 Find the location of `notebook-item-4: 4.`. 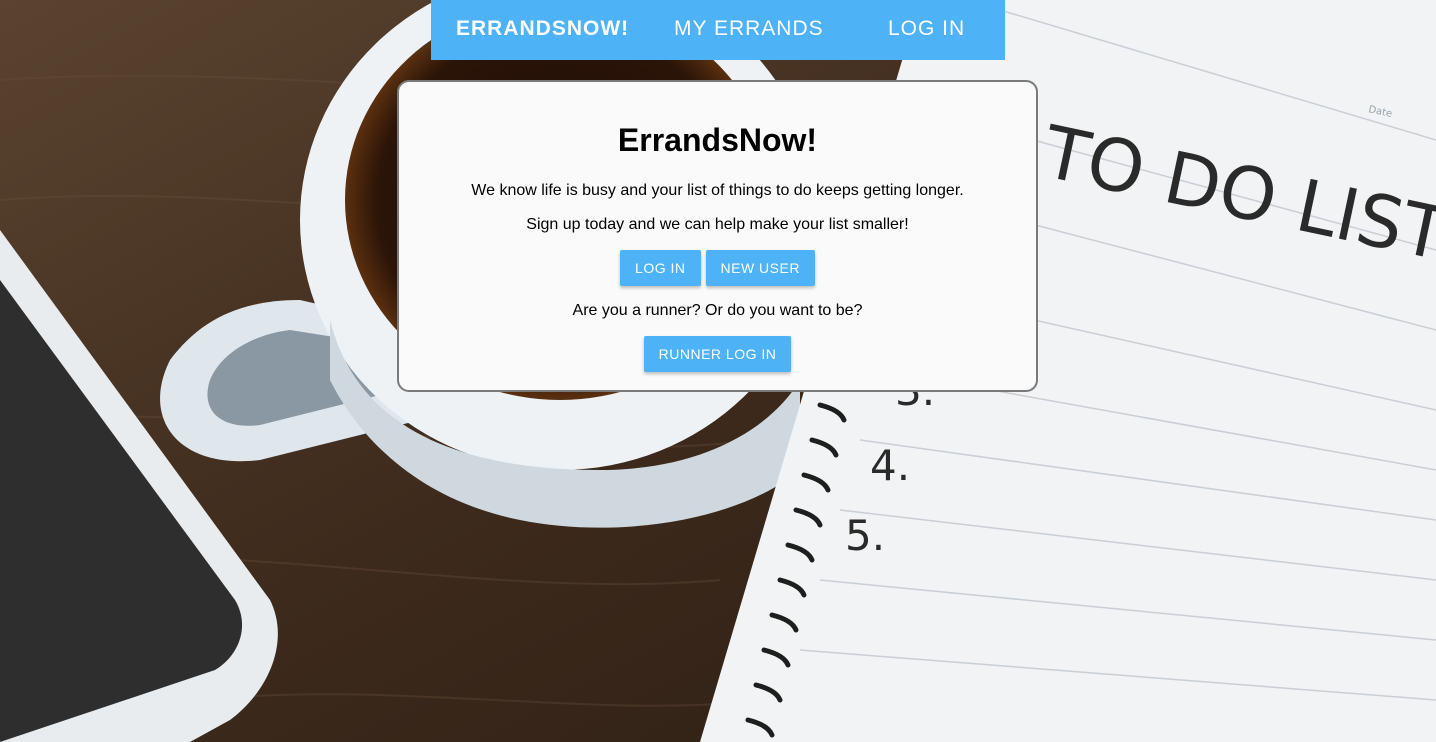

notebook-item-4: 4. is located at coordinates (890, 465).